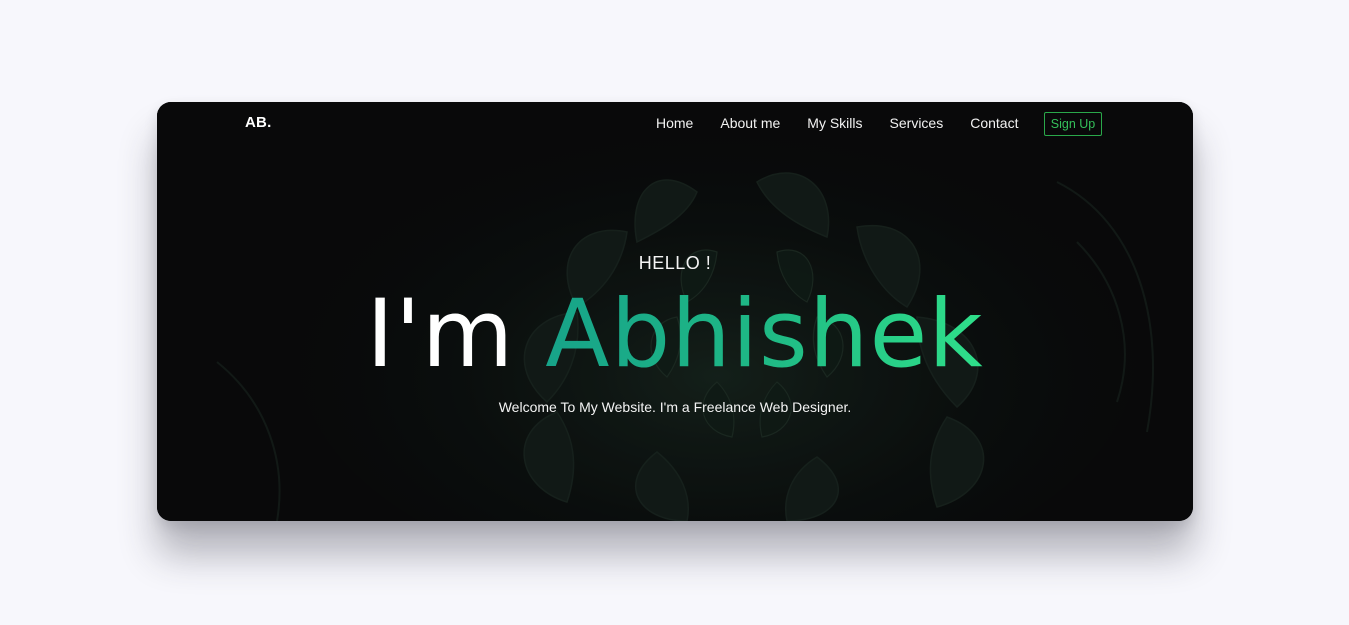 This screenshot has width=1349, height=625. Describe the element at coordinates (917, 123) in the screenshot. I see `nav-link-services: Services` at that location.